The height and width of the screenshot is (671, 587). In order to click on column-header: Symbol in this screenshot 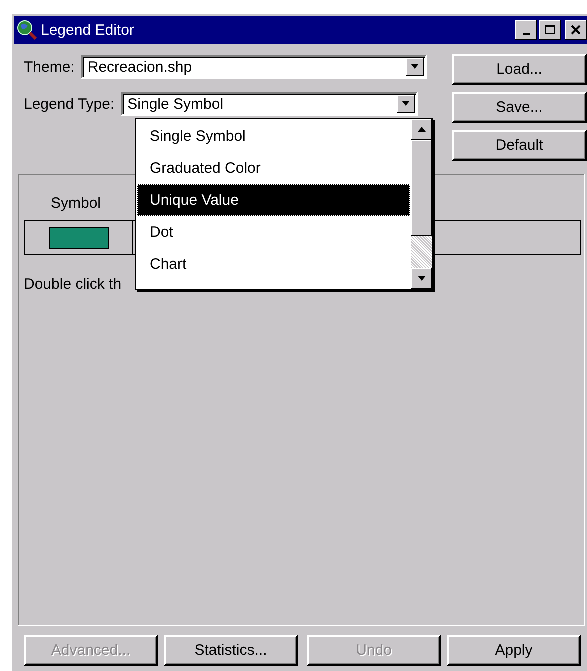, I will do `click(76, 203)`.